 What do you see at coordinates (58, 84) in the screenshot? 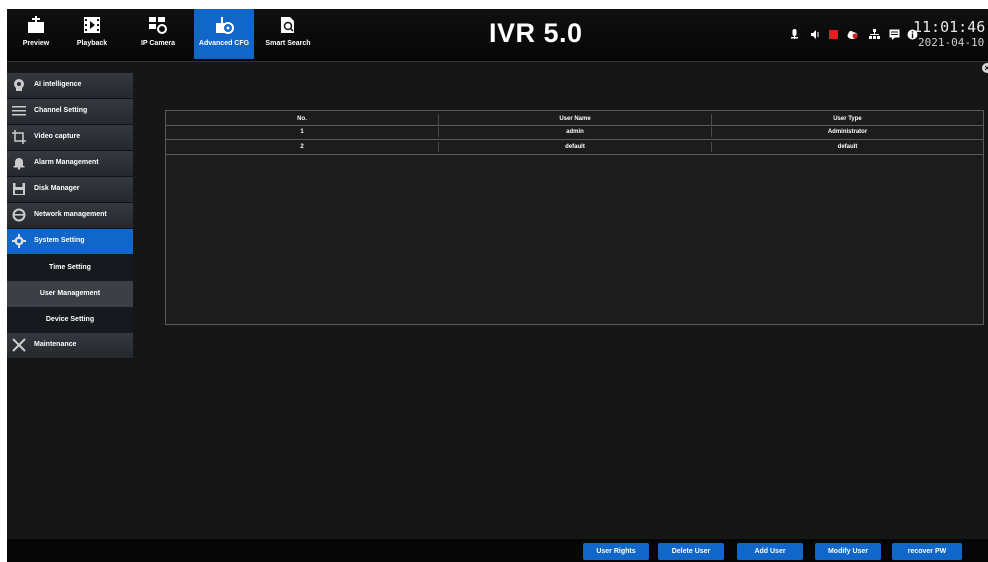
I see `sidebar-item-label: AI intelligence` at bounding box center [58, 84].